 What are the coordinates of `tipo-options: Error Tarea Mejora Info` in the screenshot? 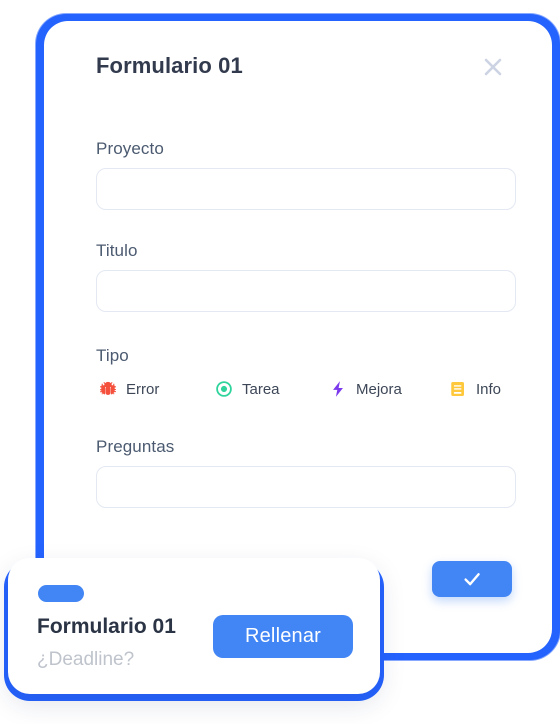 It's located at (306, 389).